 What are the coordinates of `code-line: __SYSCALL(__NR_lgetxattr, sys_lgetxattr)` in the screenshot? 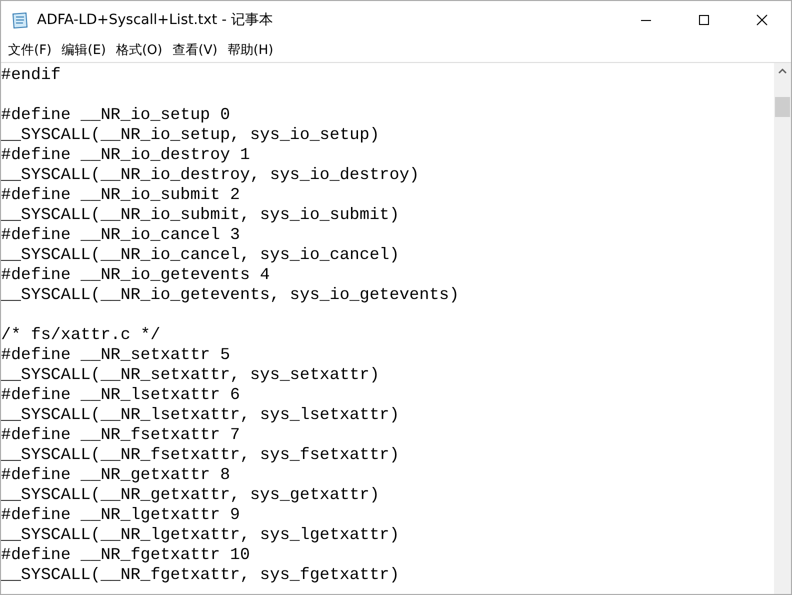 It's located at (200, 535).